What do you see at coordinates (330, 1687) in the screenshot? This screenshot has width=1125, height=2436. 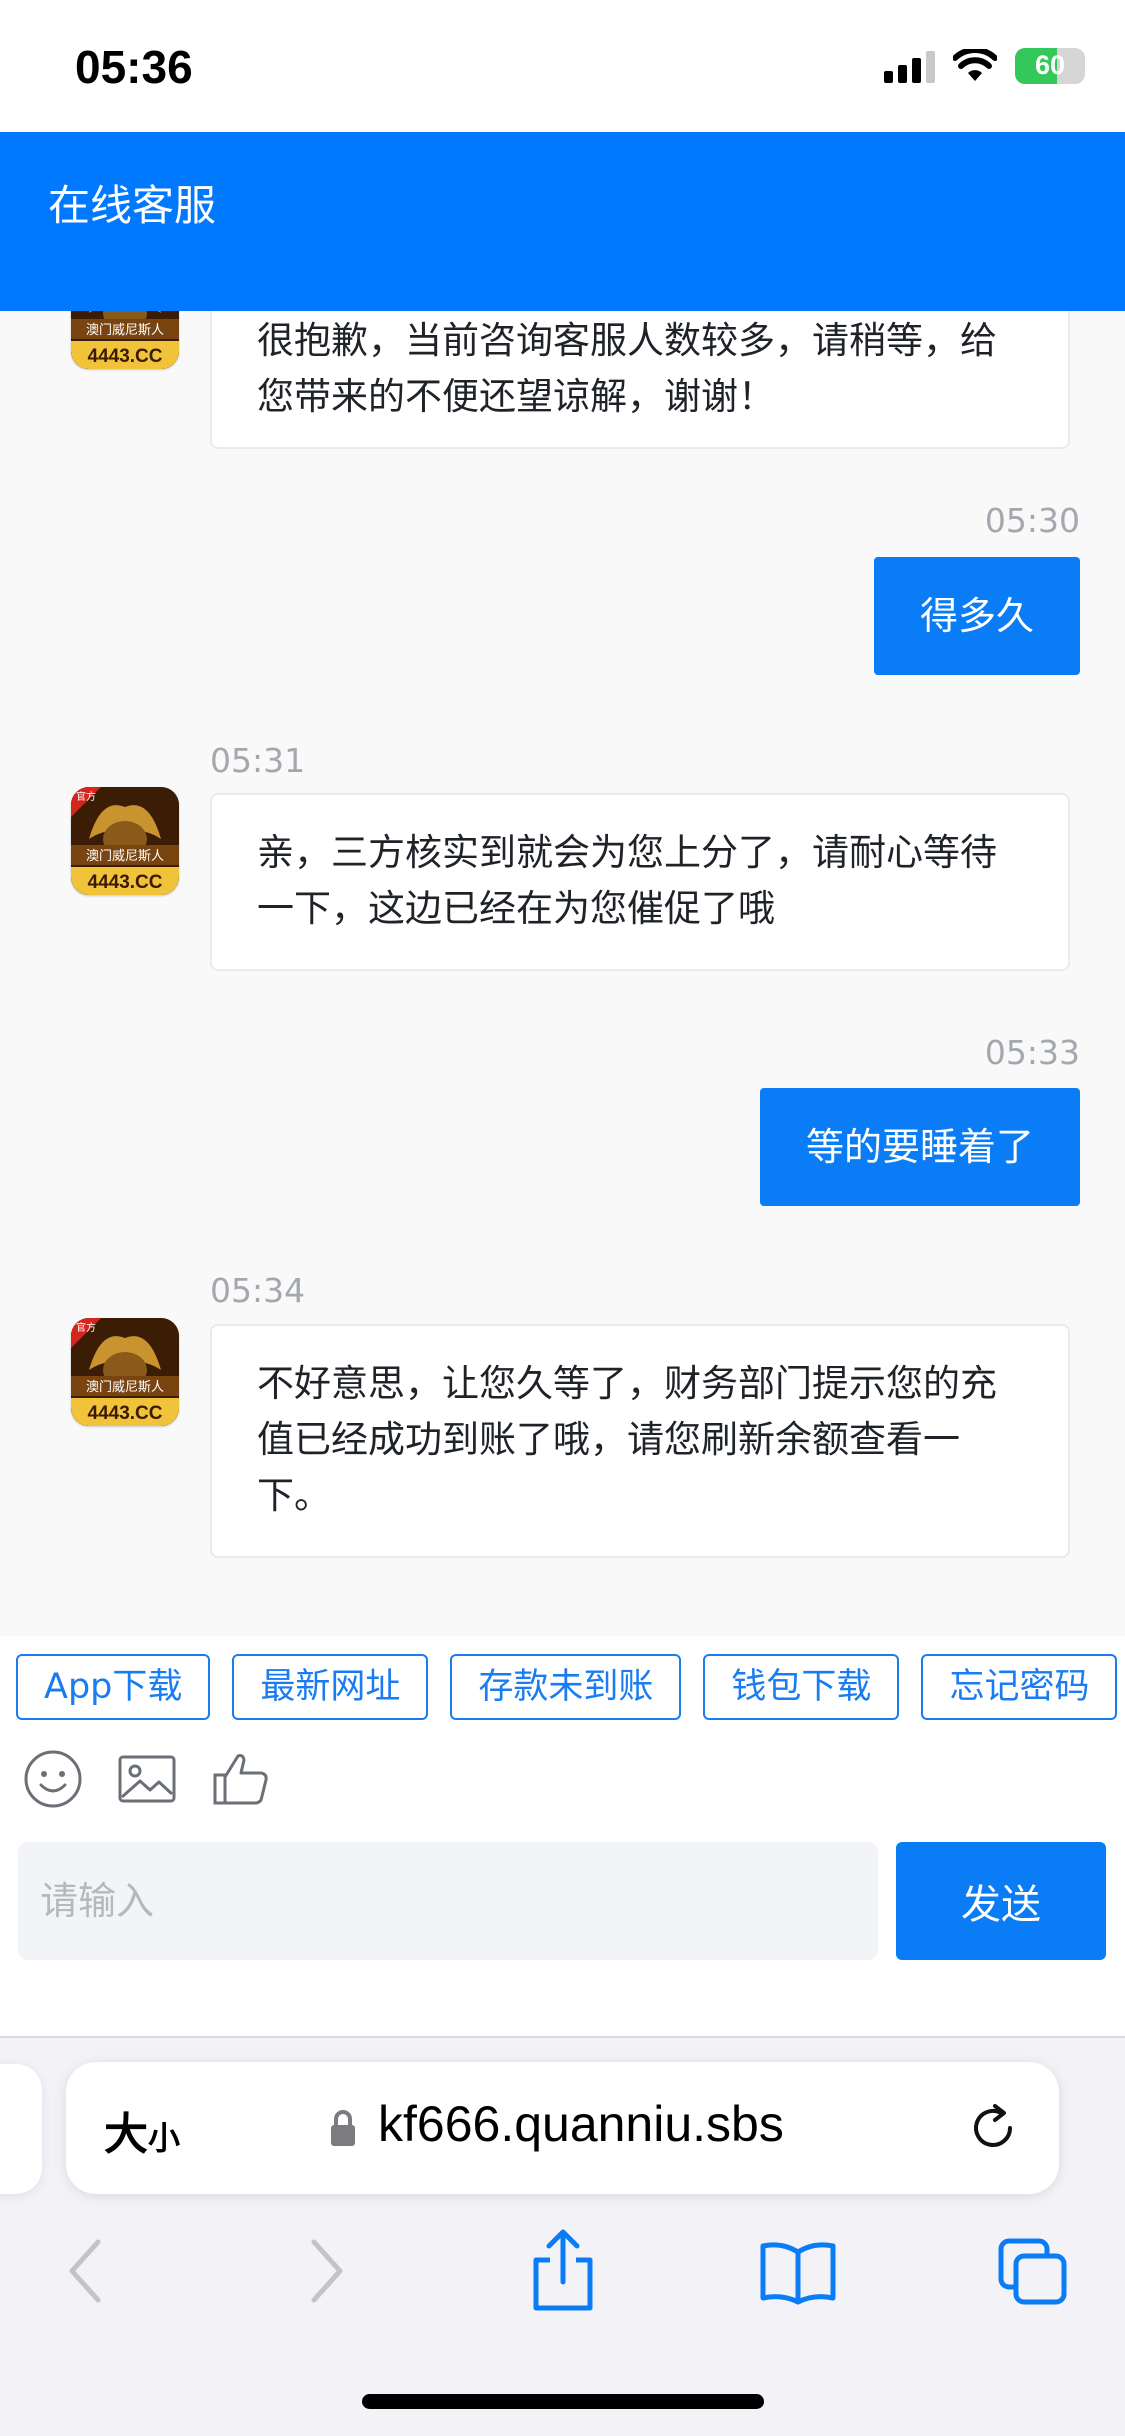 I see `quick-reply-latest-url: 最新网址` at bounding box center [330, 1687].